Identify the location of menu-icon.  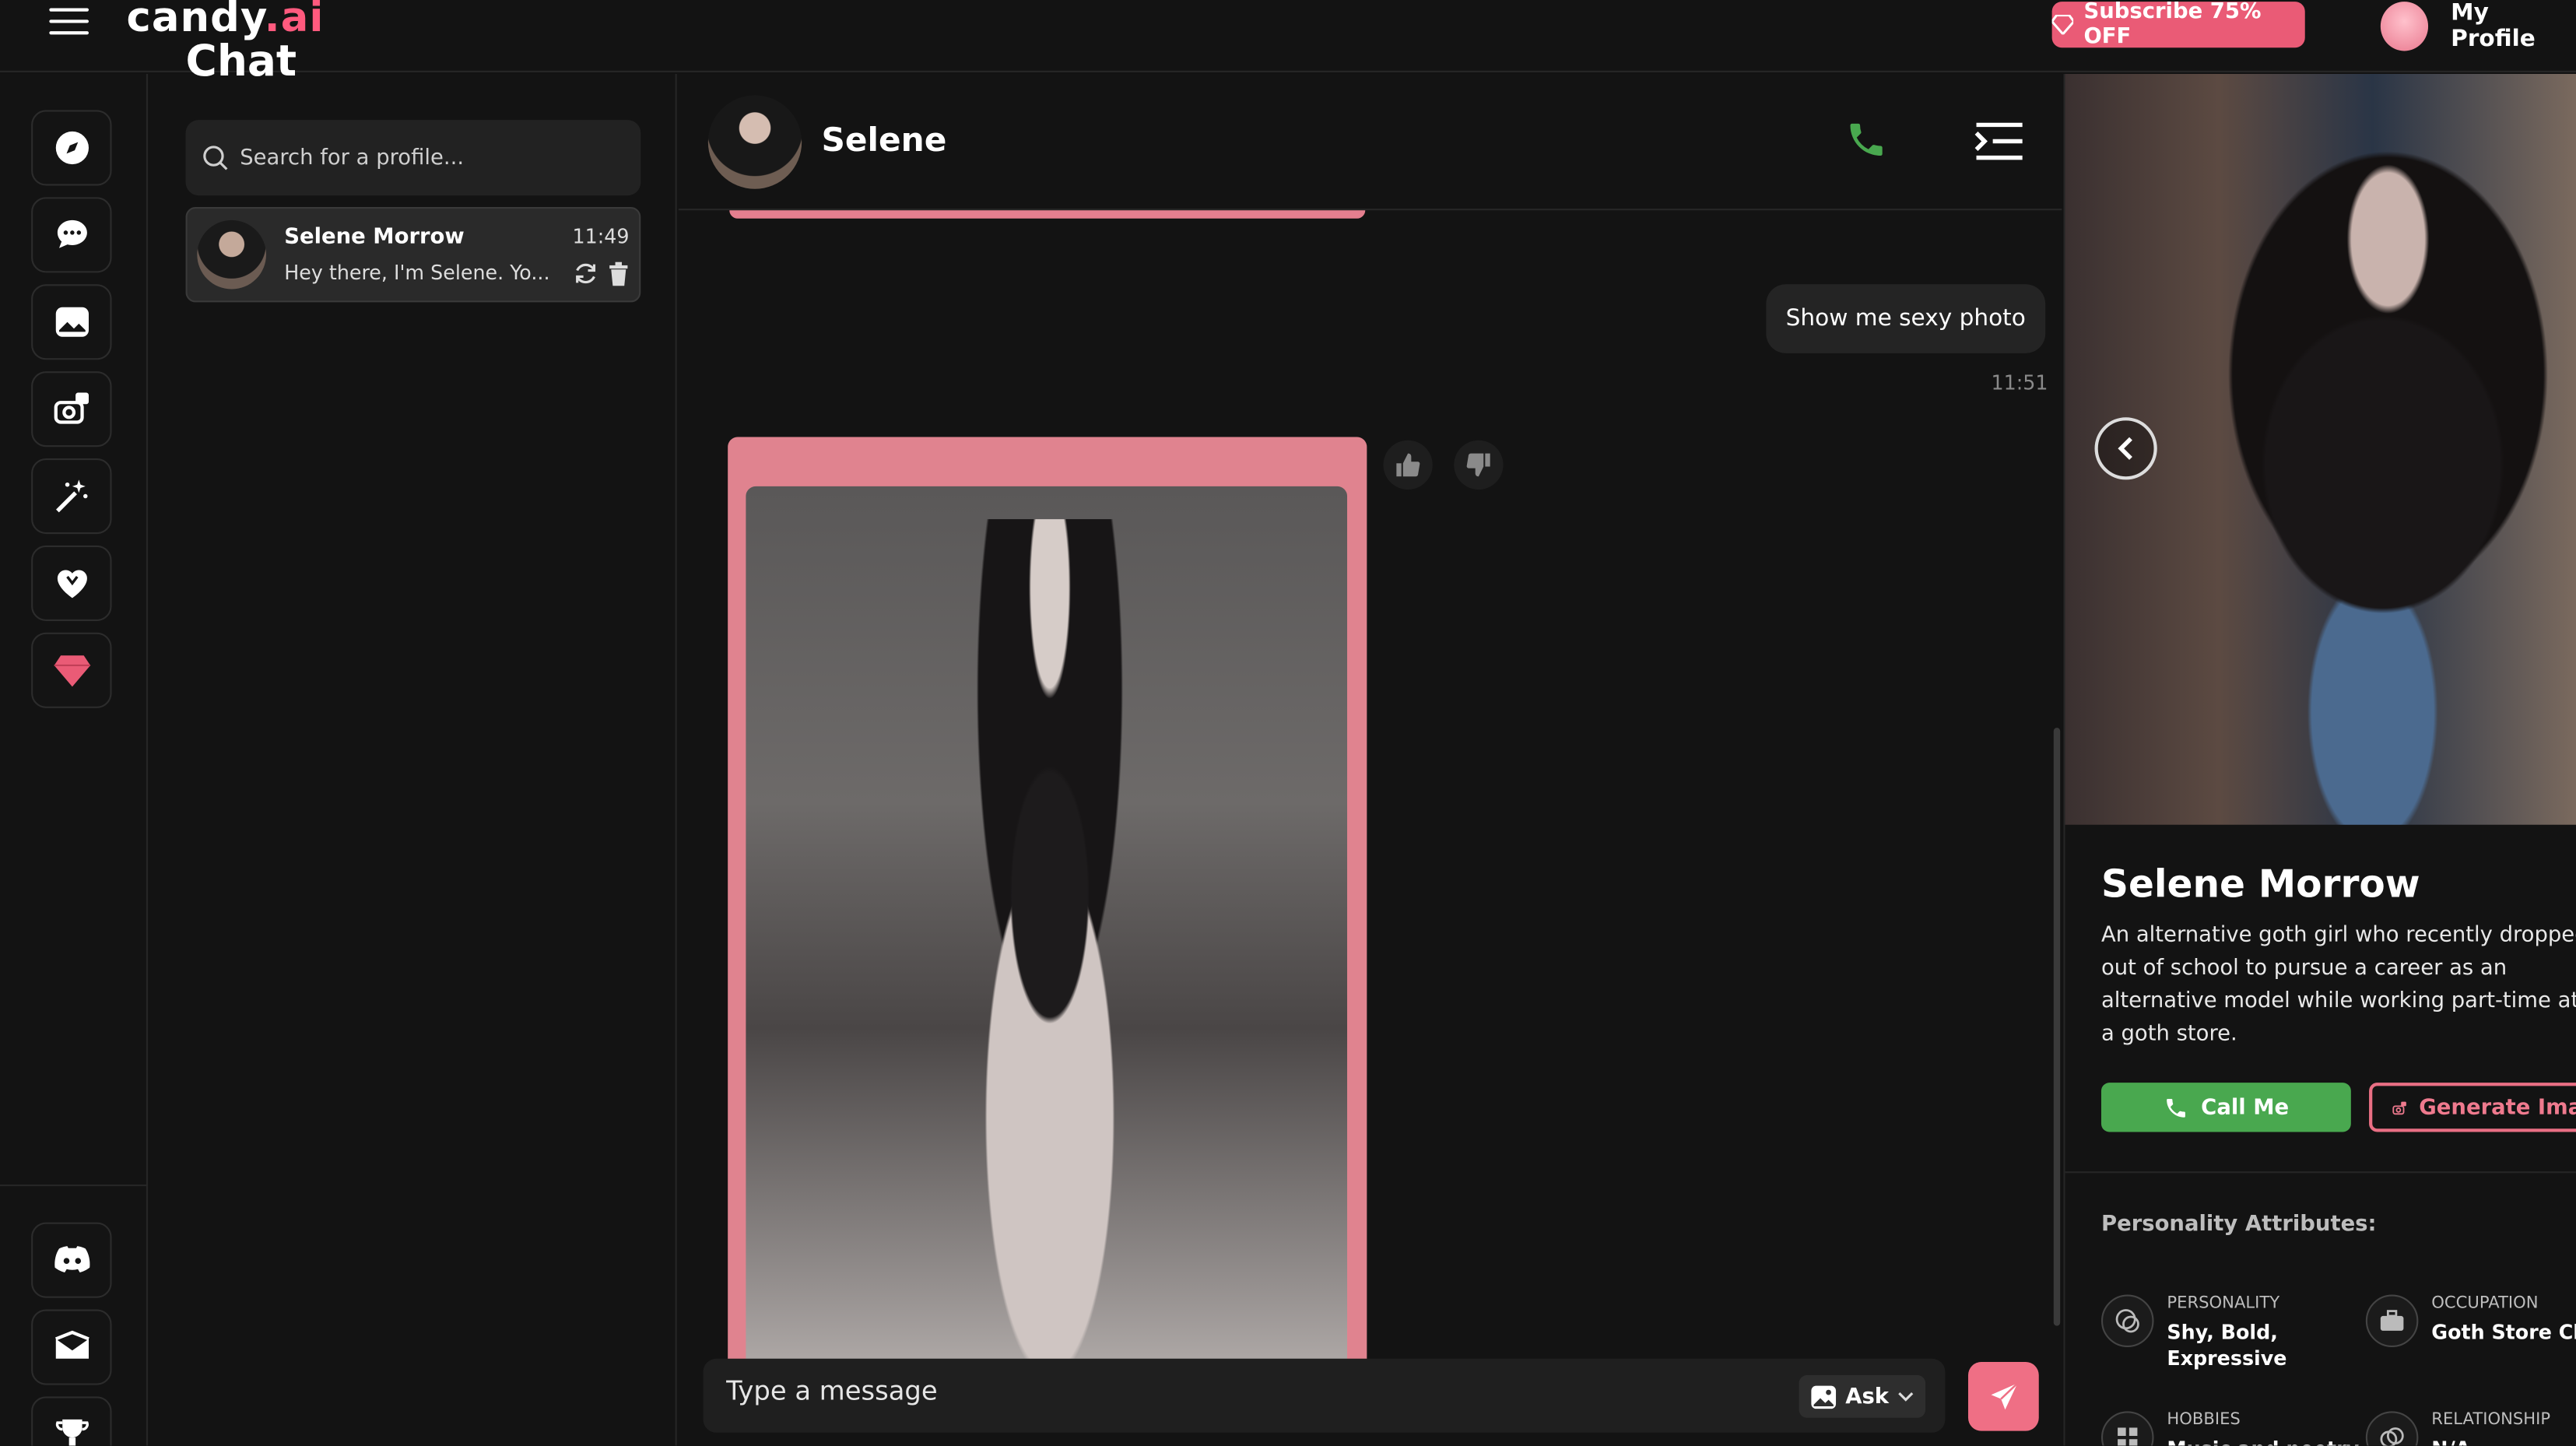
(69, 23).